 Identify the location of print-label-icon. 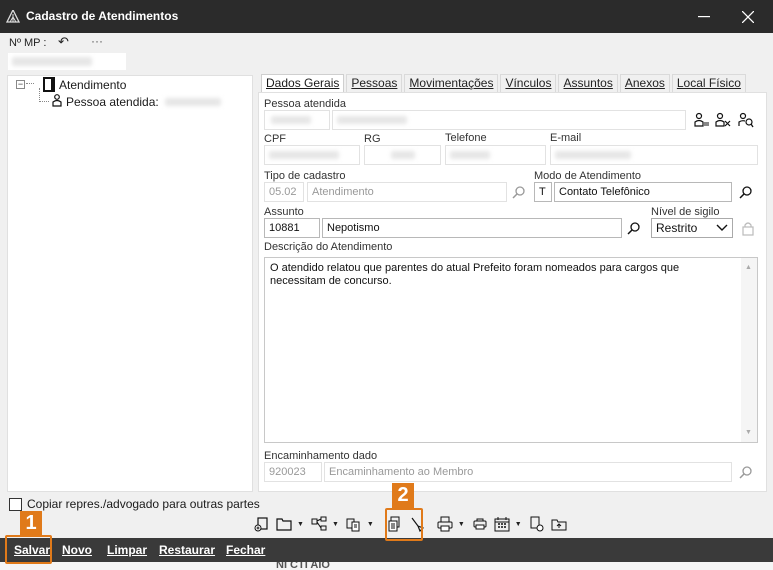
(480, 524).